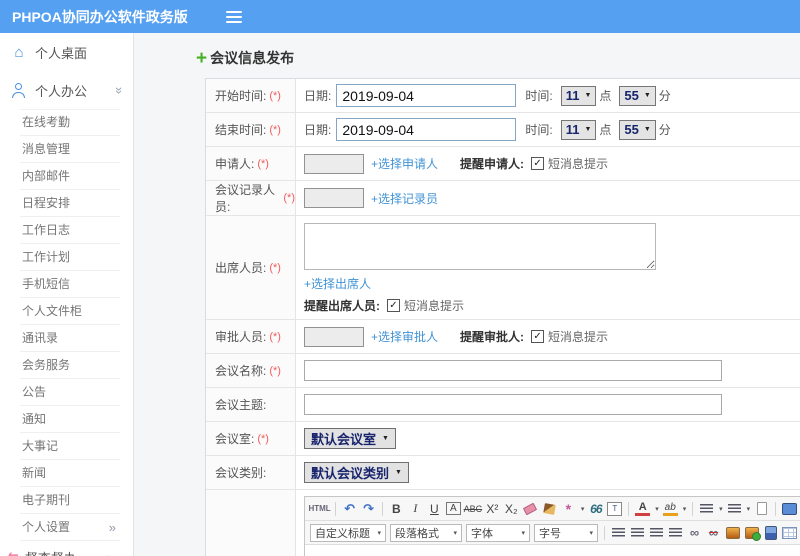 The width and height of the screenshot is (800, 556). What do you see at coordinates (350, 438) in the screenshot?
I see `meeting-room-select: 默认会议室 ▼` at bounding box center [350, 438].